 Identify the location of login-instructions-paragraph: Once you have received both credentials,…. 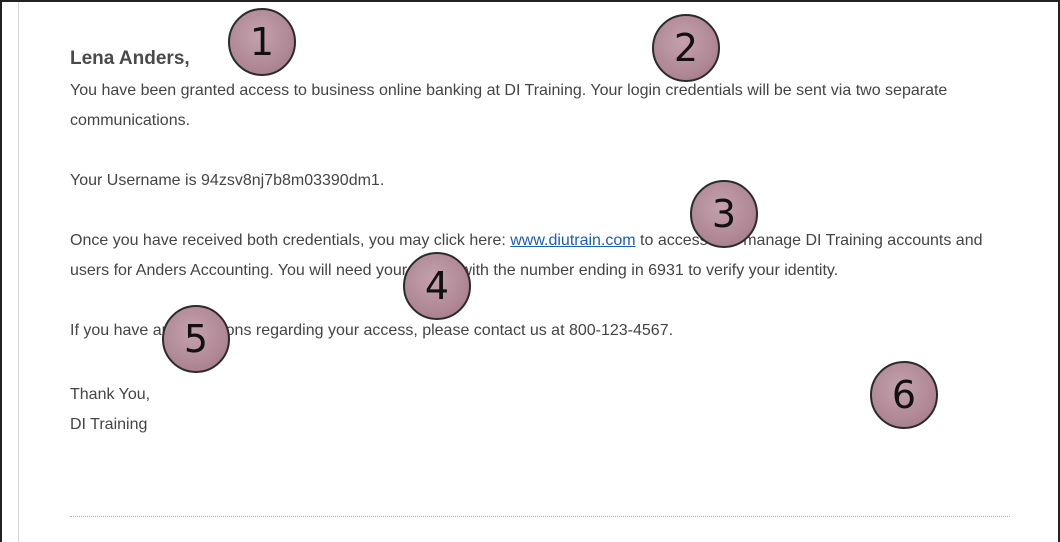
(530, 256).